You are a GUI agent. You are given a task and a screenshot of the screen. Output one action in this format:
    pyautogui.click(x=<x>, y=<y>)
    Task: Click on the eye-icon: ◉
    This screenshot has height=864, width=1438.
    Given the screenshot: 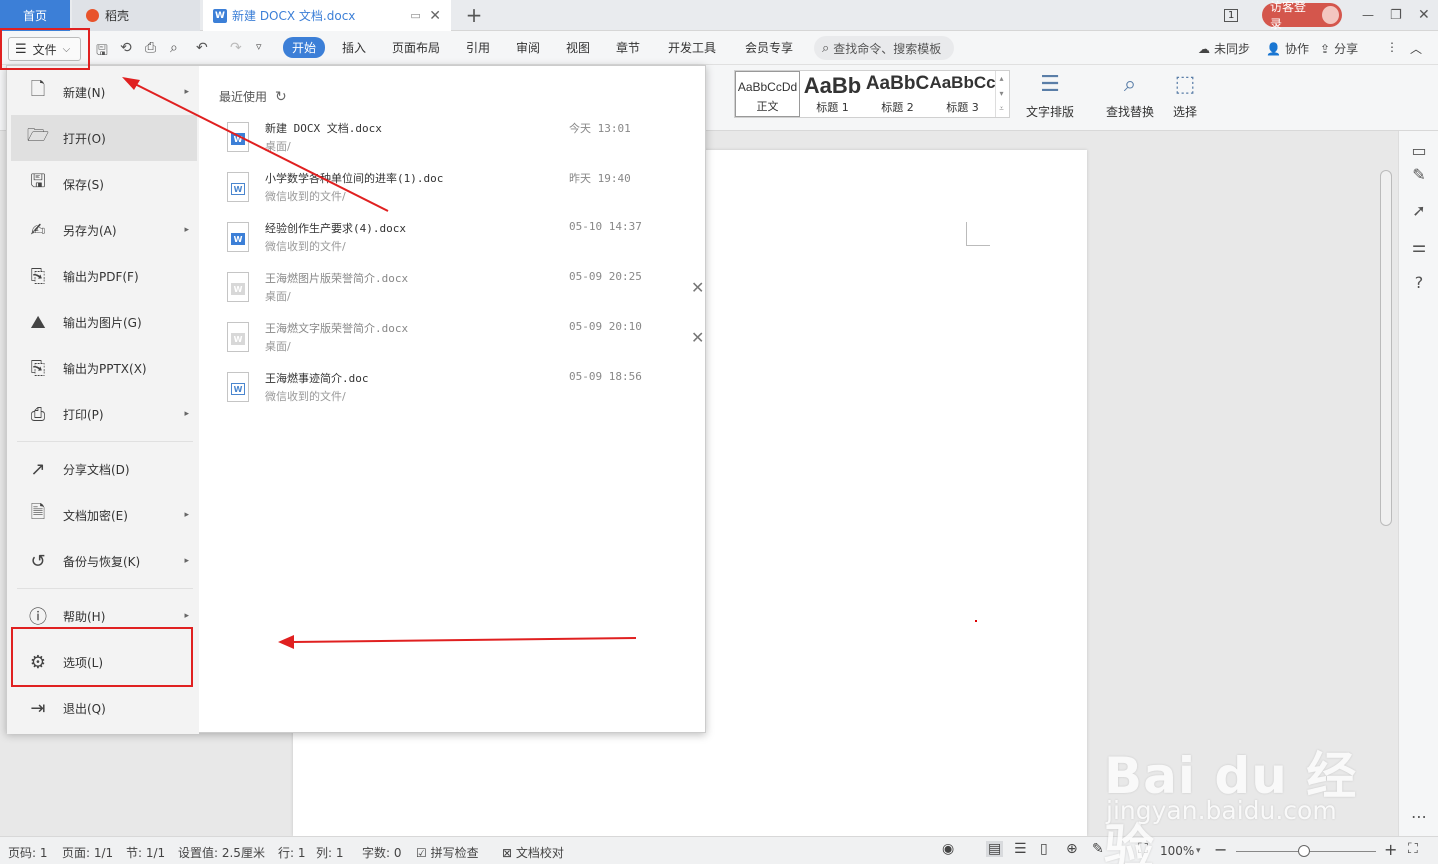 What is the action you would take?
    pyautogui.click(x=948, y=849)
    